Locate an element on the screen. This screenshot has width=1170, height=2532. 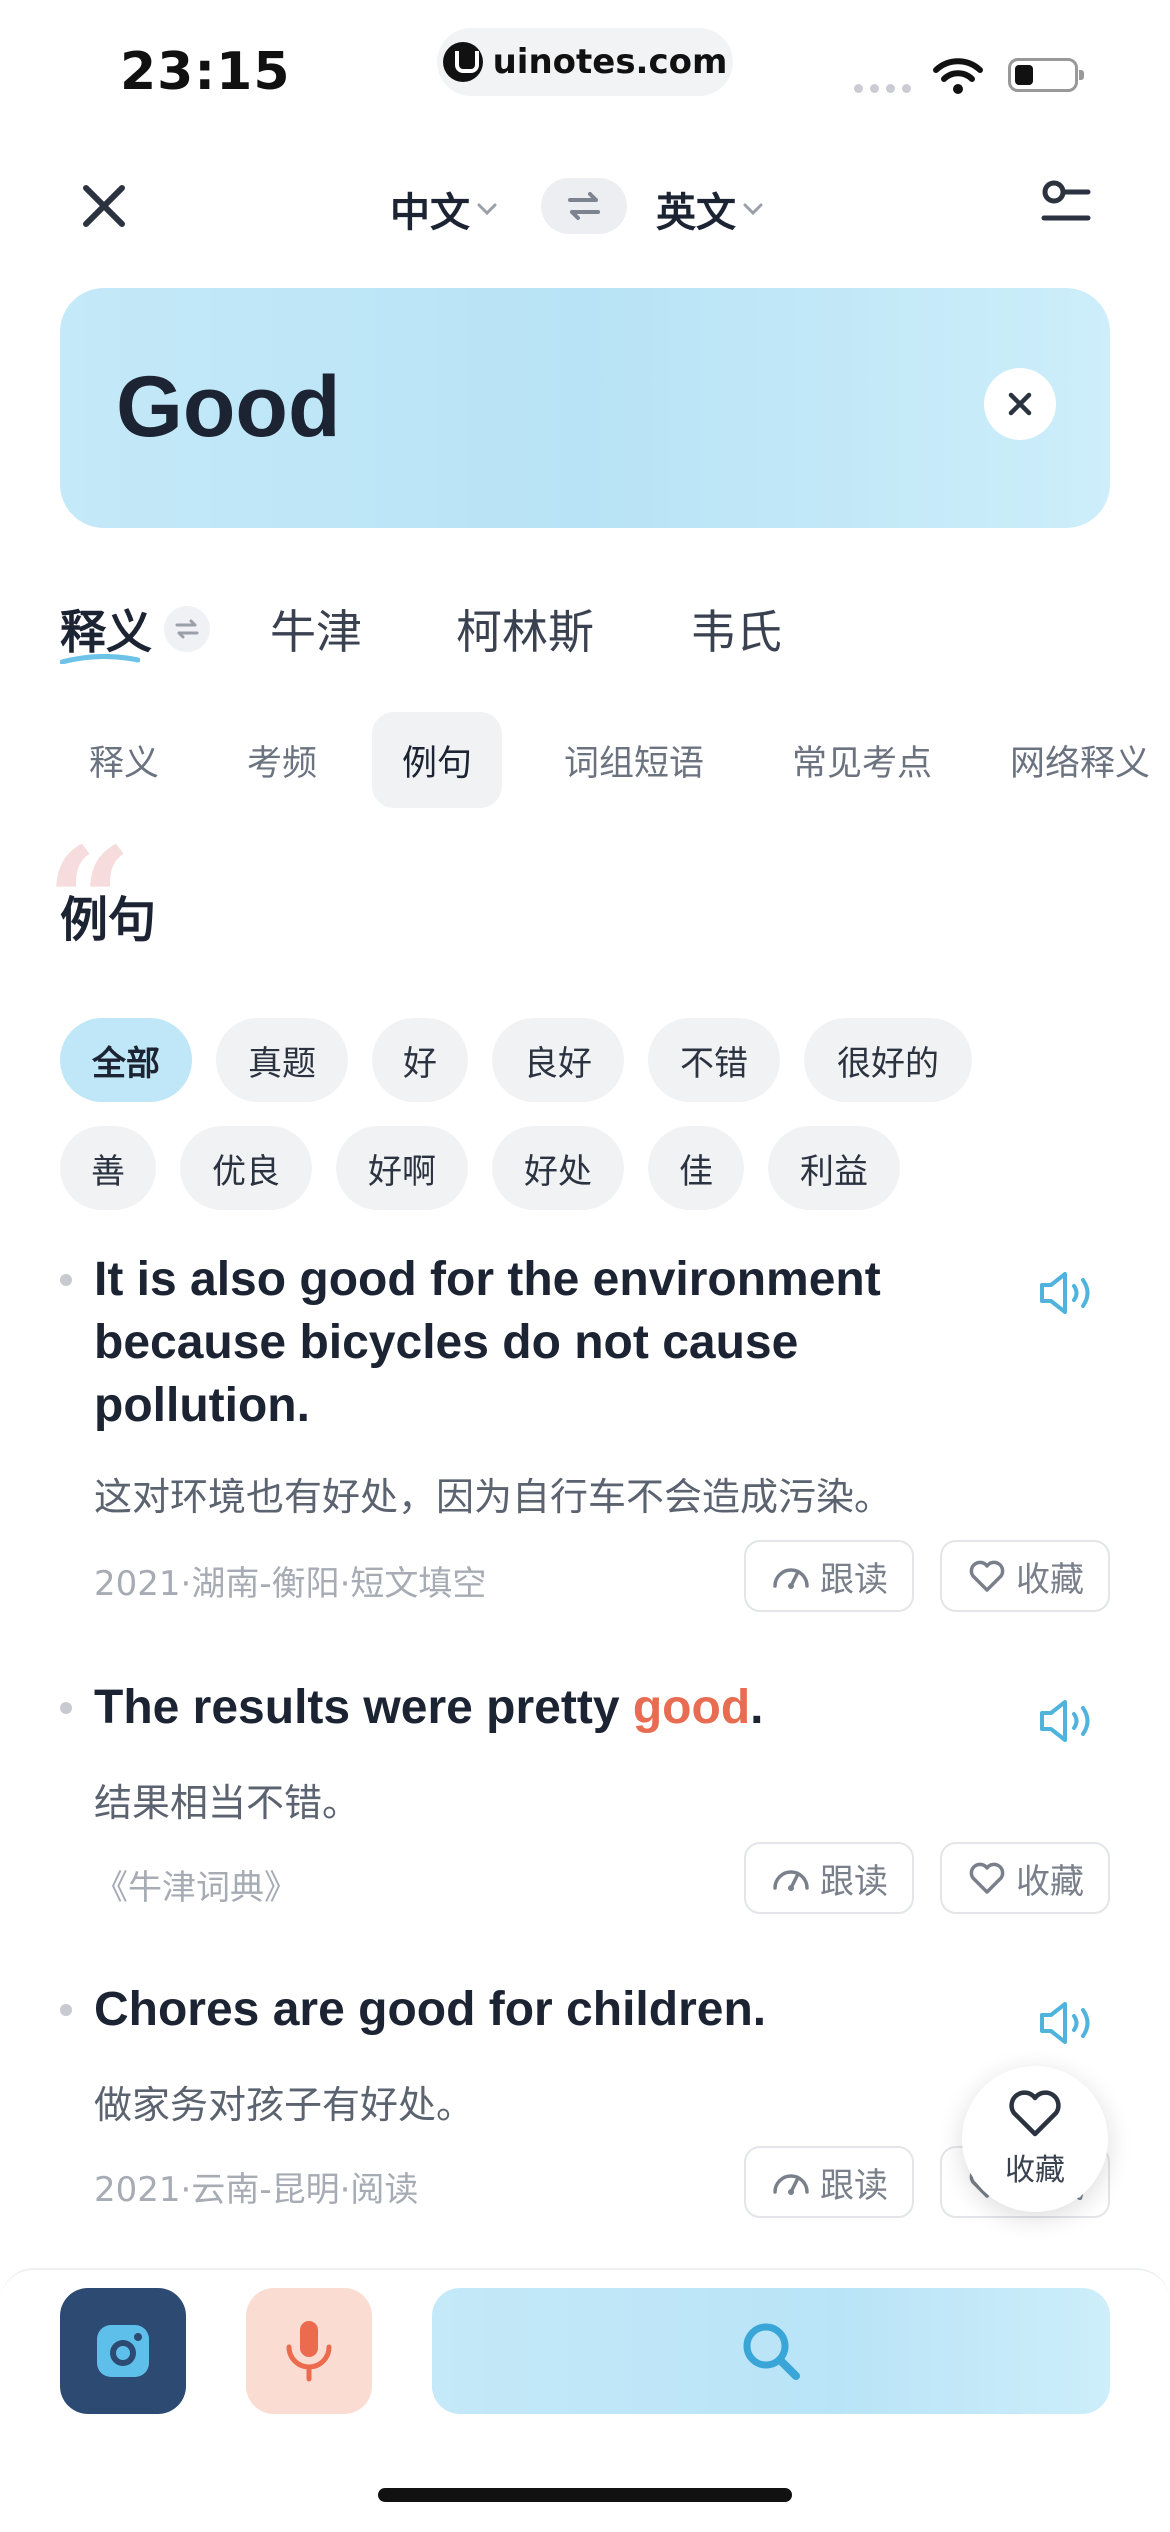
status-bar: 23:15 uinotes.com is located at coordinates (585, 70).